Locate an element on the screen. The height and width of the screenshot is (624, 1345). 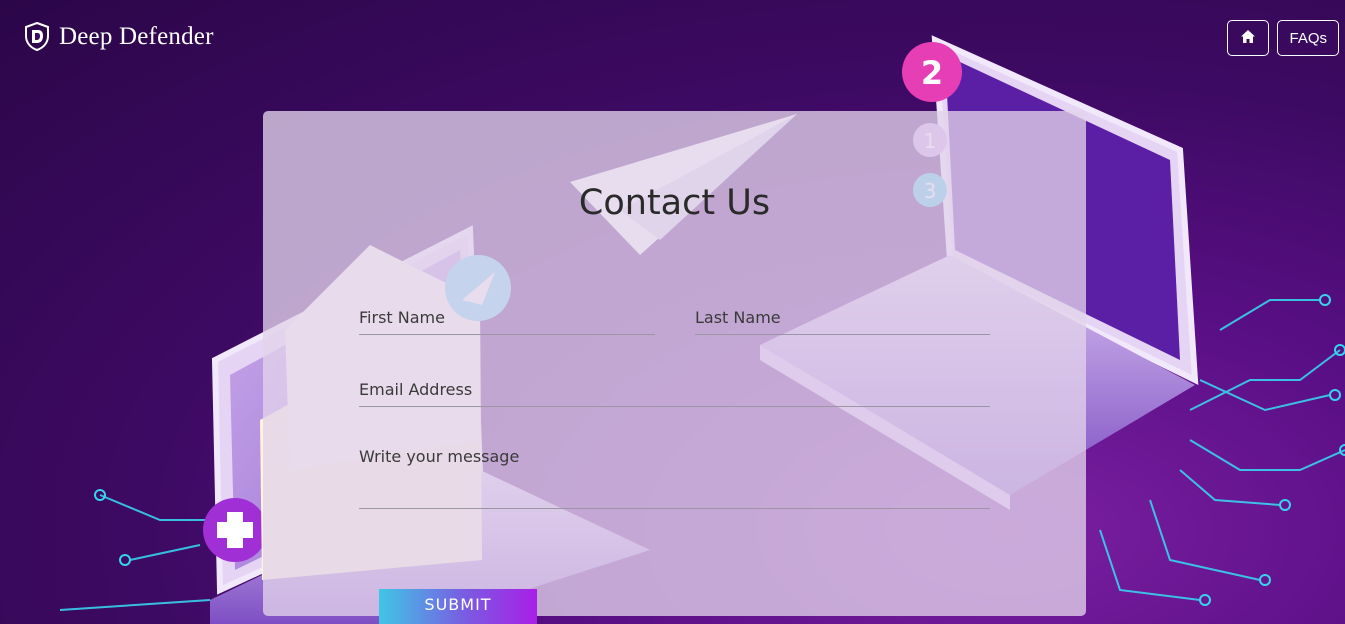
brand-name: Deep Defender is located at coordinates (136, 36).